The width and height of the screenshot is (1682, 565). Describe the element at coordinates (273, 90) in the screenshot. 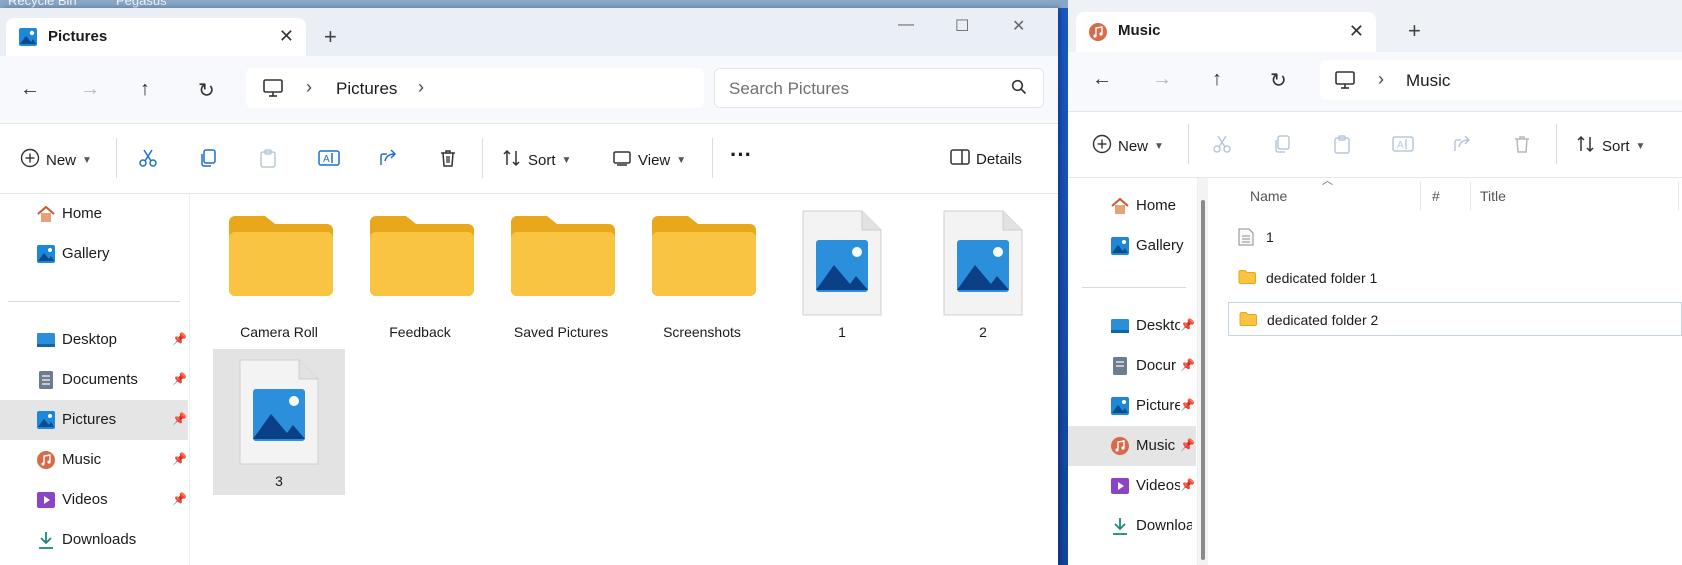

I see `this-pc-icon` at that location.